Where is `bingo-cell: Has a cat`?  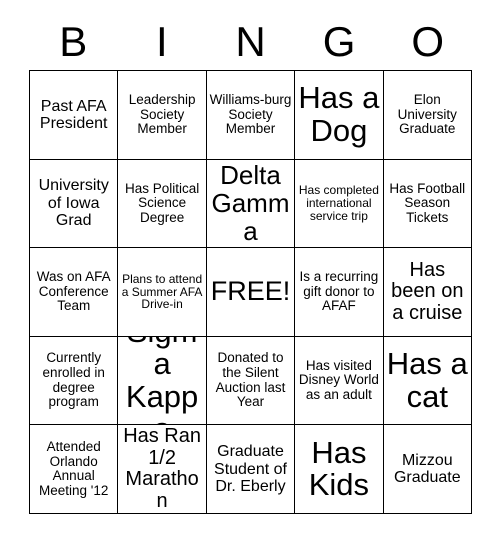 bingo-cell: Has a cat is located at coordinates (427, 381).